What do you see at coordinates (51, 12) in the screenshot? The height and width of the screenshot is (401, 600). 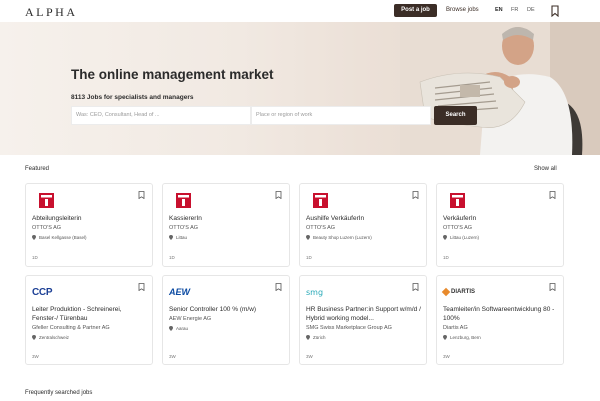 I see `site-logo: ALPHA` at bounding box center [51, 12].